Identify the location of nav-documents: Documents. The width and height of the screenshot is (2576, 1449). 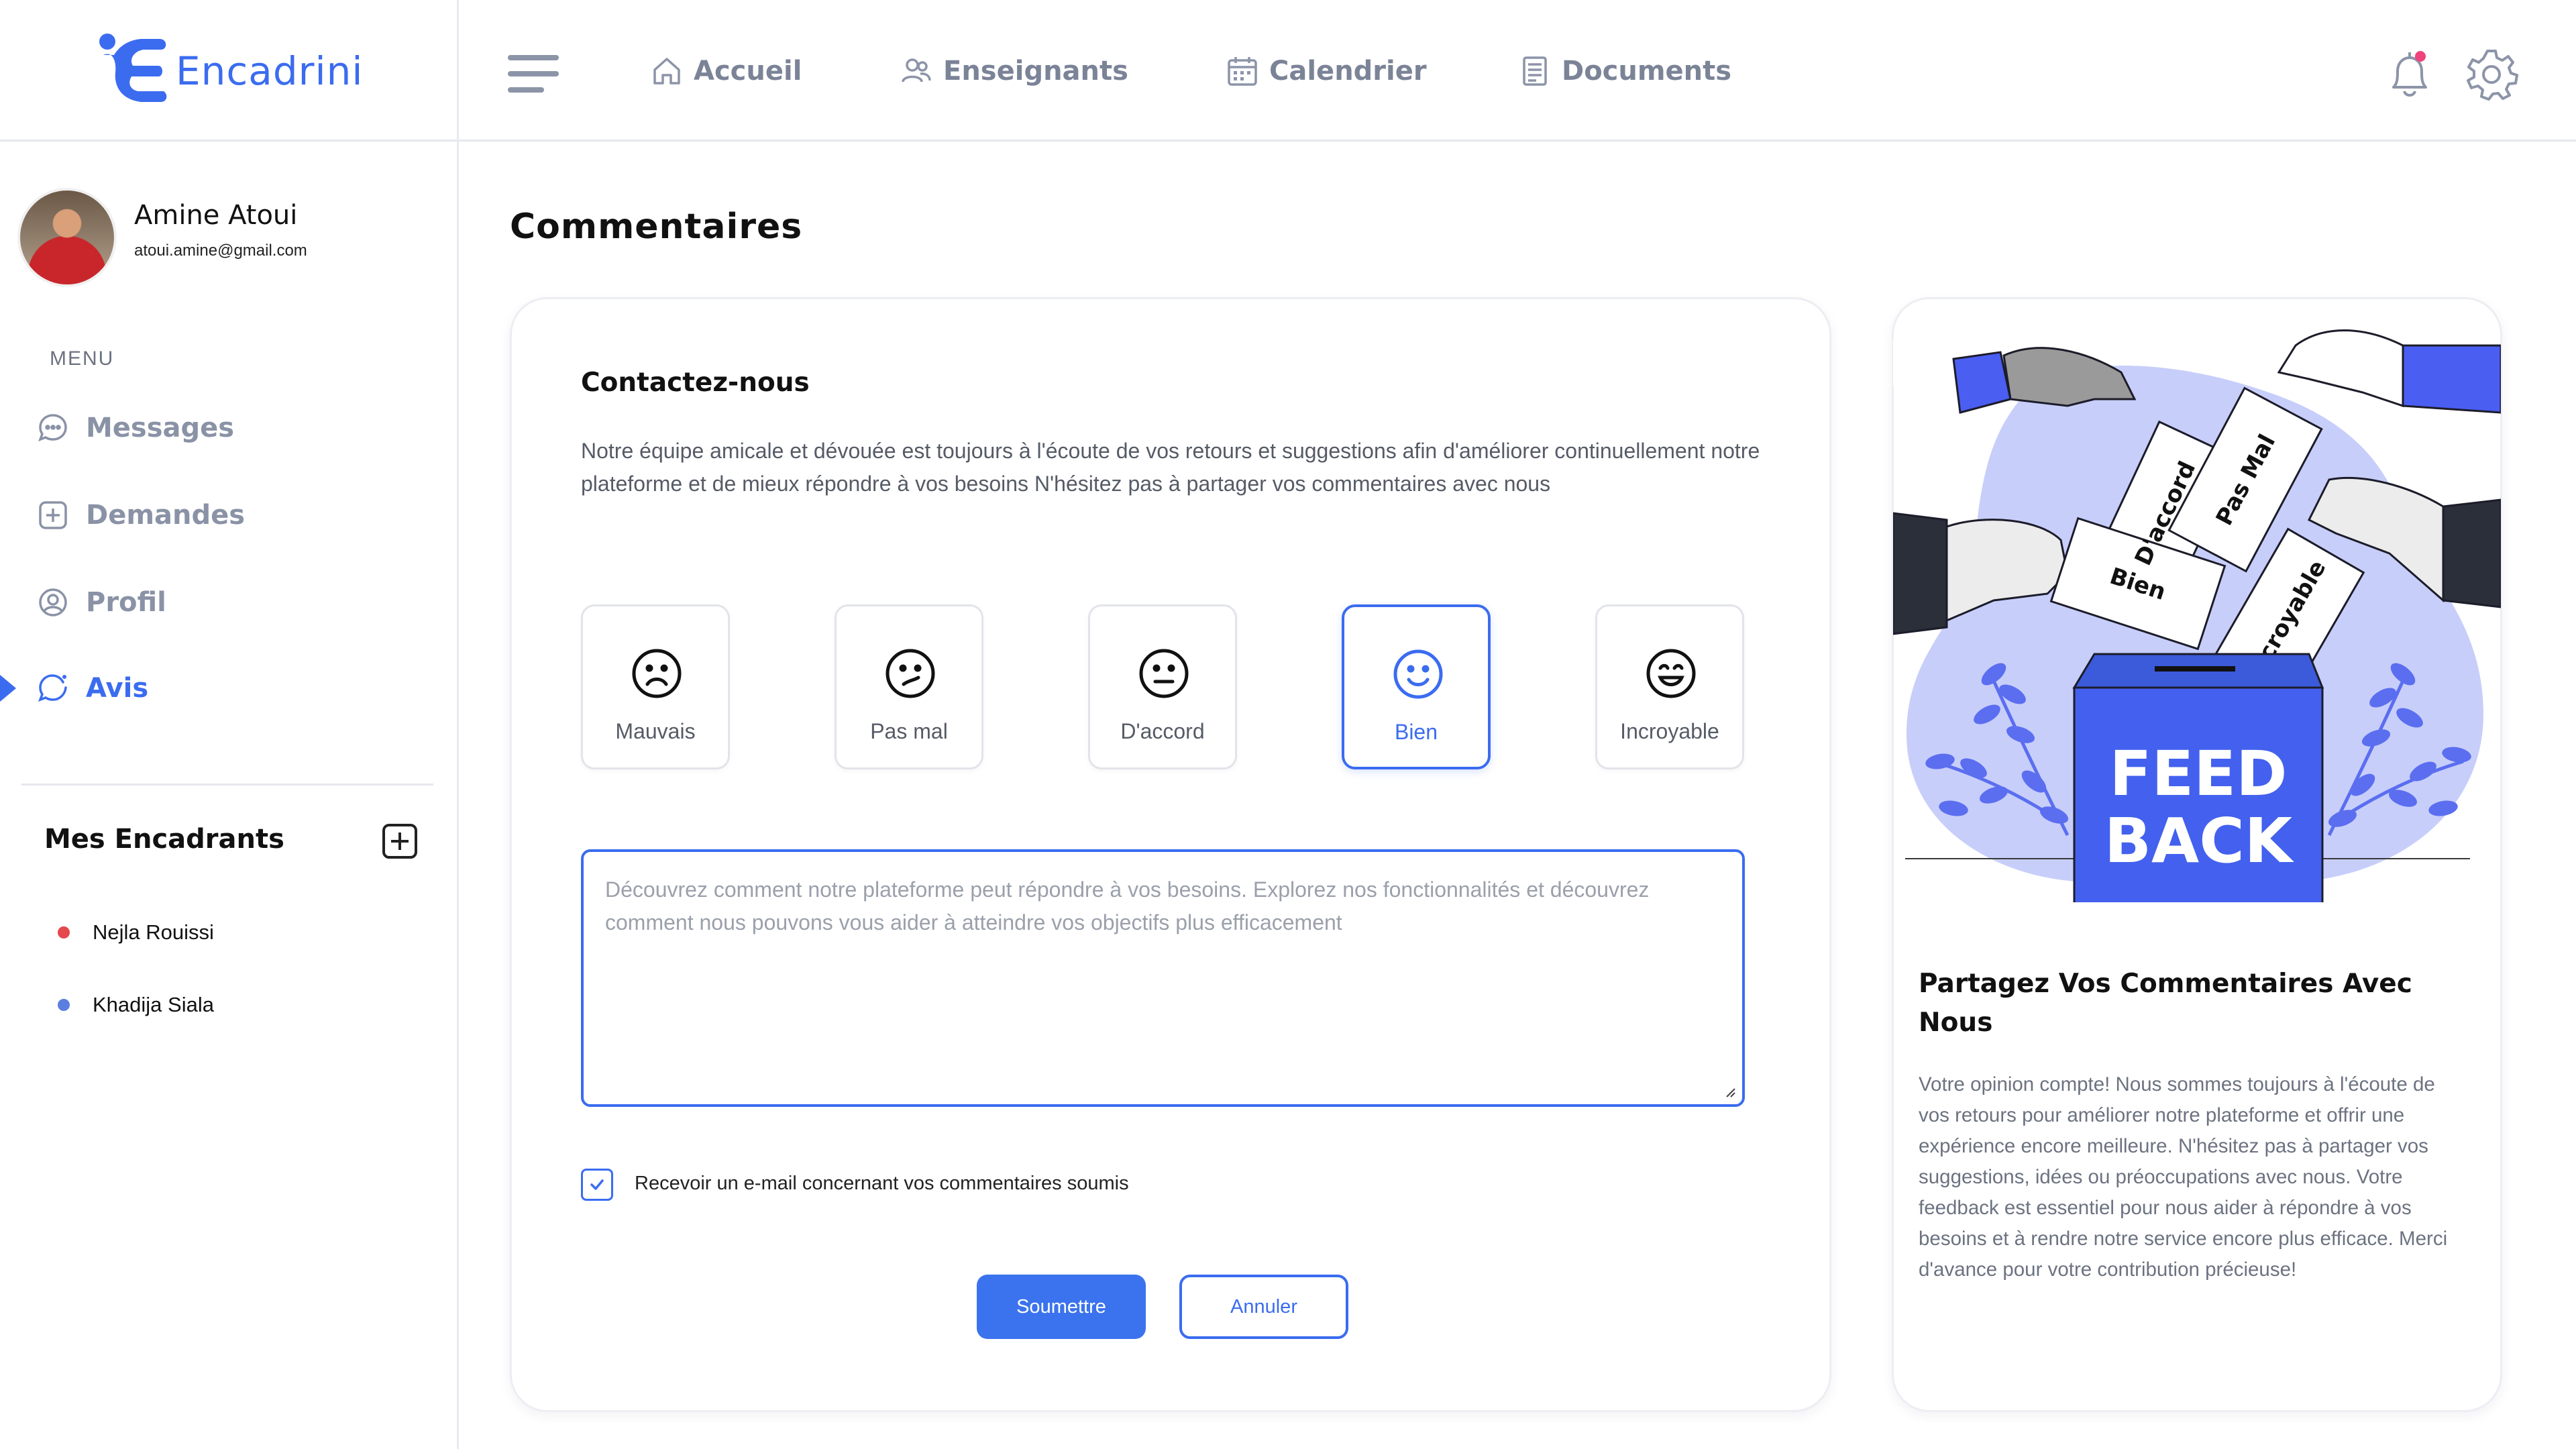
(1624, 71).